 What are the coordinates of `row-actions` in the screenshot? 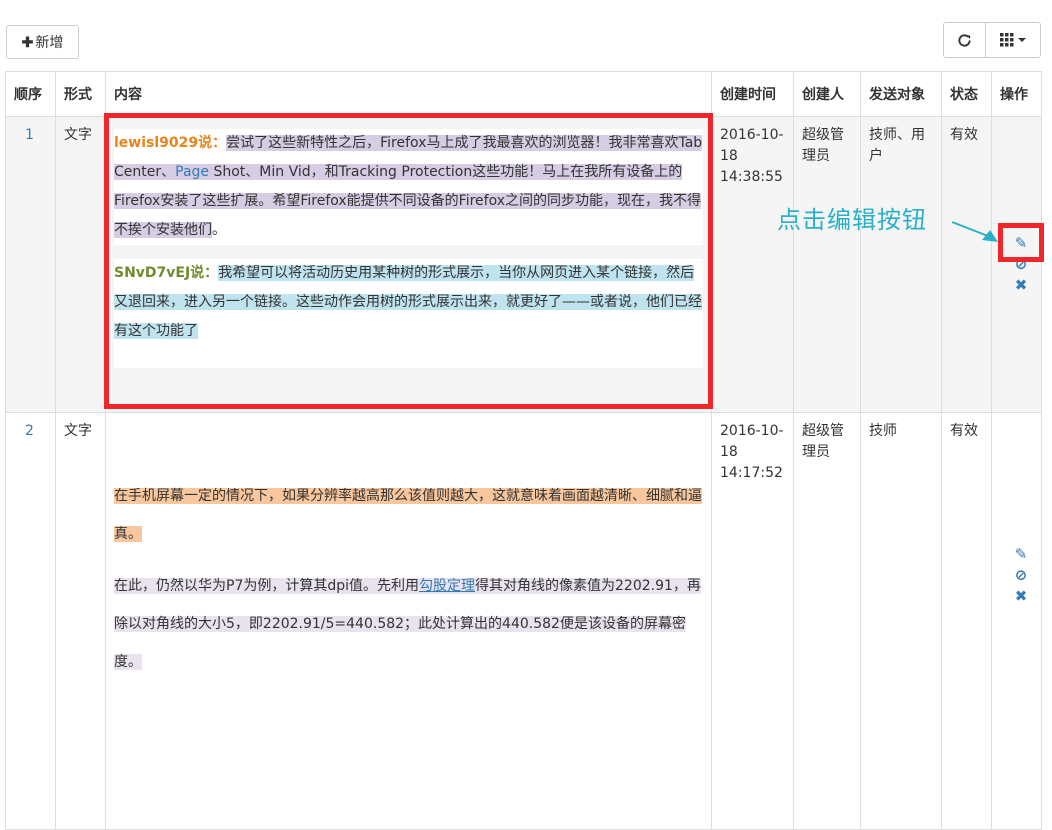 It's located at (1016, 621).